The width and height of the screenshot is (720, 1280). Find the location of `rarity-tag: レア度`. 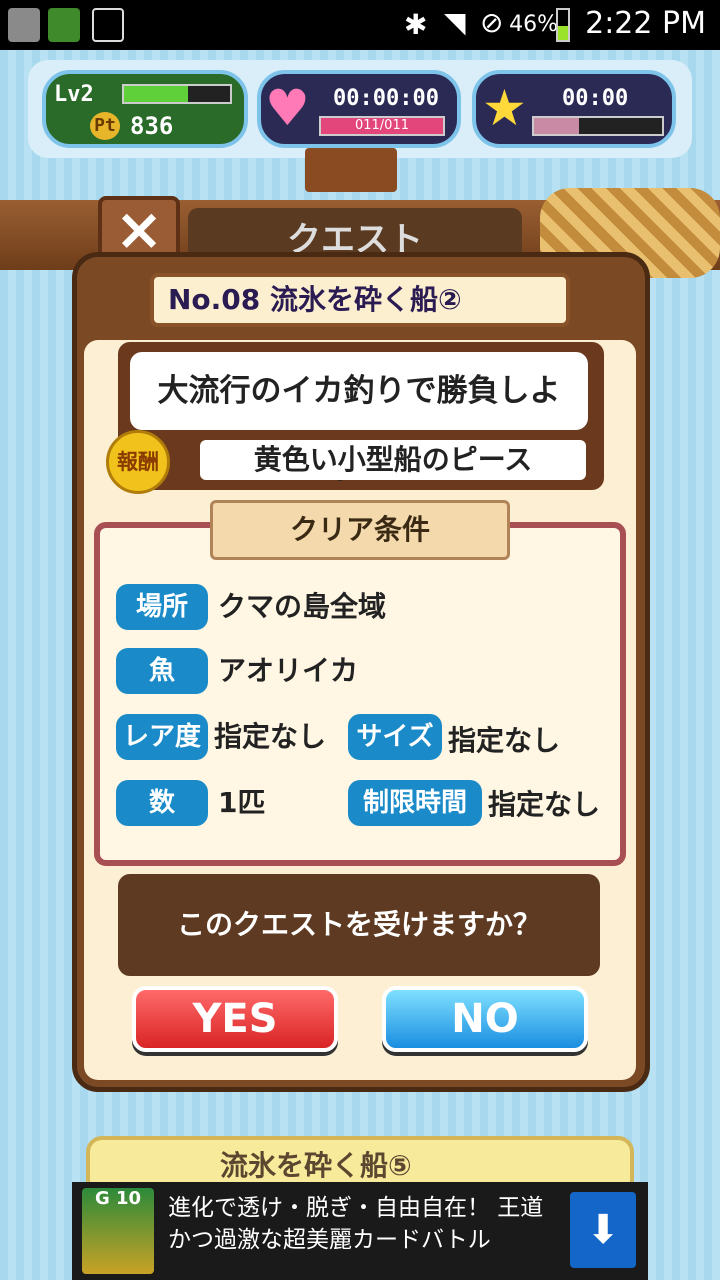

rarity-tag: レア度 is located at coordinates (162, 737).